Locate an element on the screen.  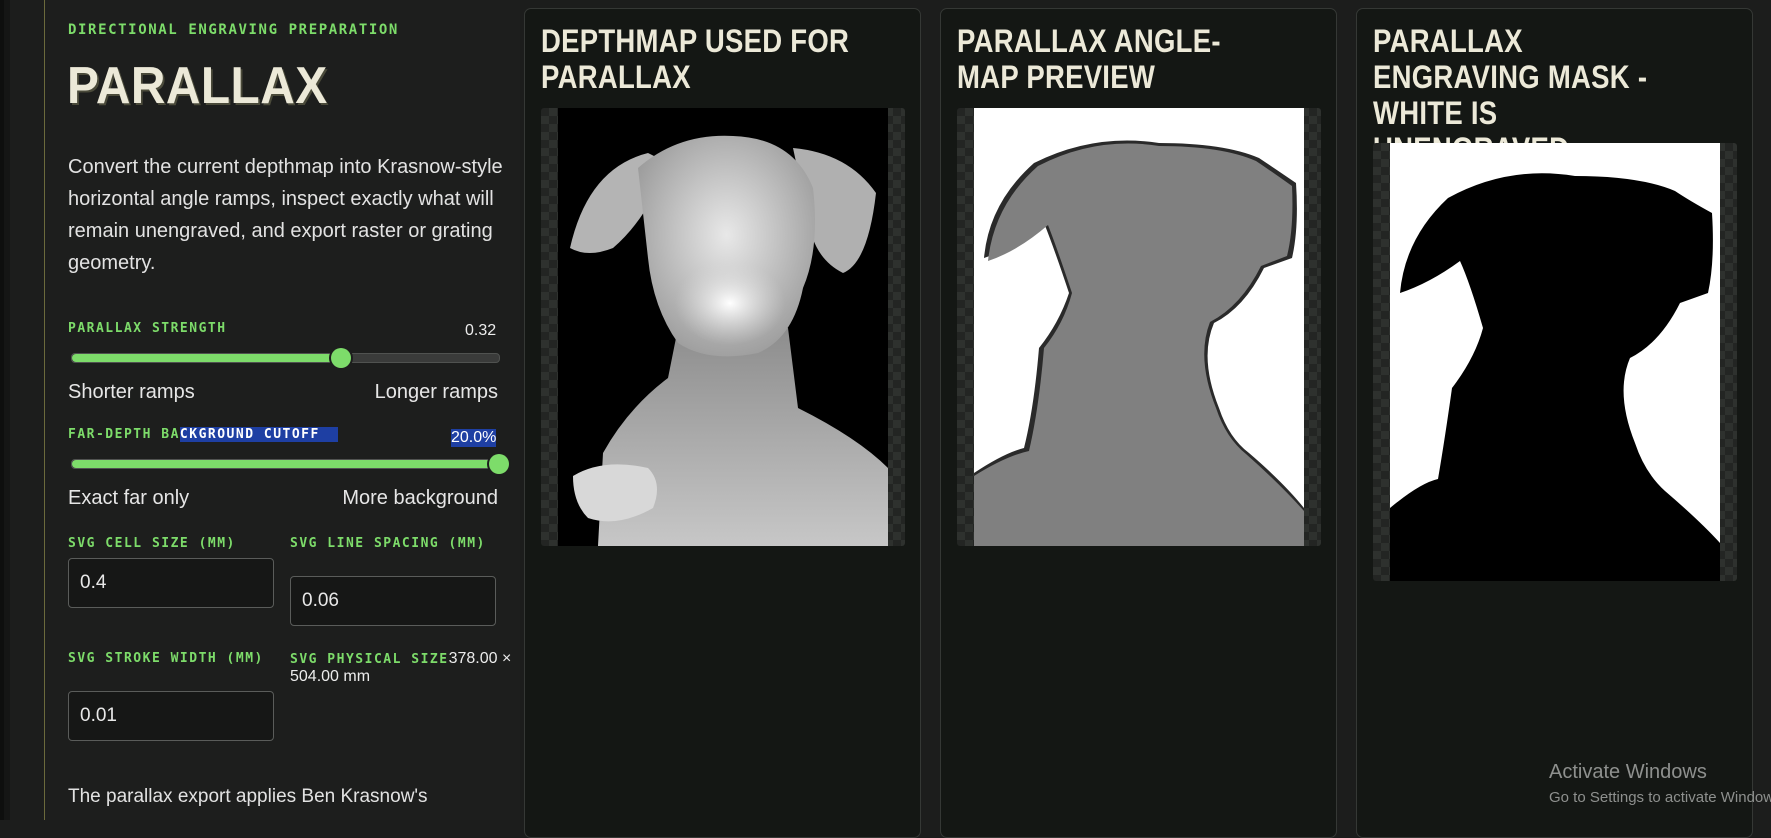
parallax-max-label: Longer ramps is located at coordinates (436, 392).